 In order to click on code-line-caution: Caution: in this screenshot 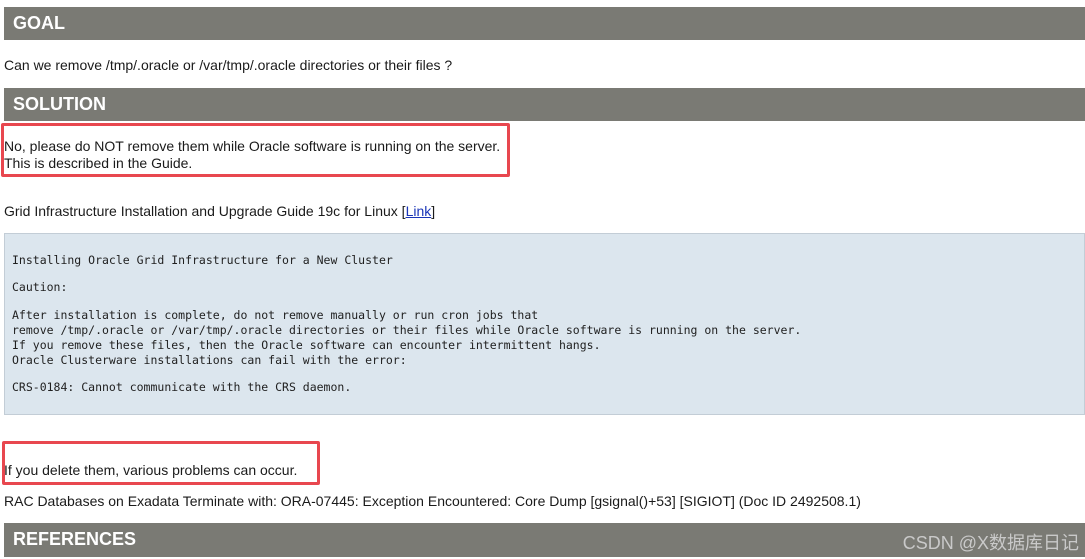, I will do `click(40, 287)`.